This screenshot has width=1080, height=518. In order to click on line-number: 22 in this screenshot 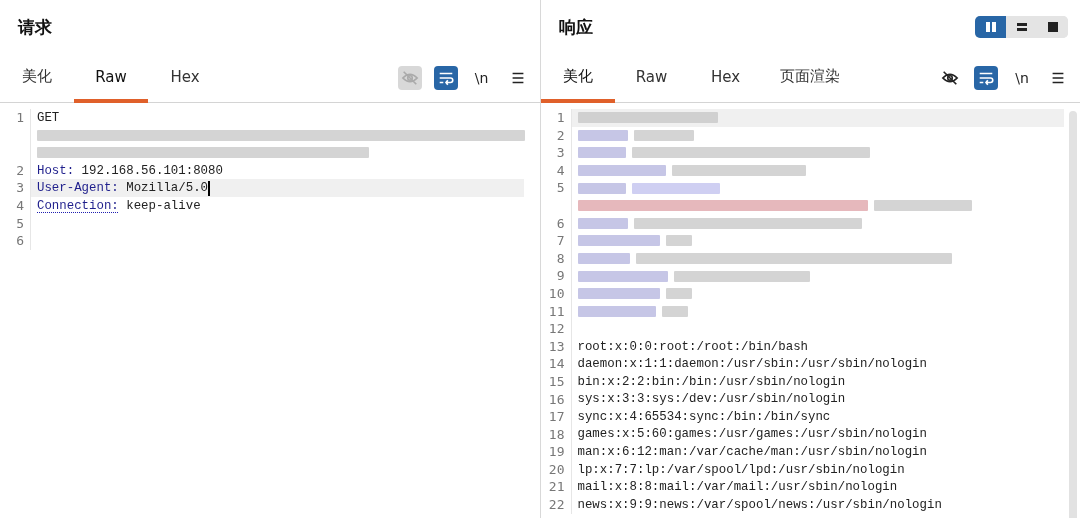, I will do `click(556, 505)`.